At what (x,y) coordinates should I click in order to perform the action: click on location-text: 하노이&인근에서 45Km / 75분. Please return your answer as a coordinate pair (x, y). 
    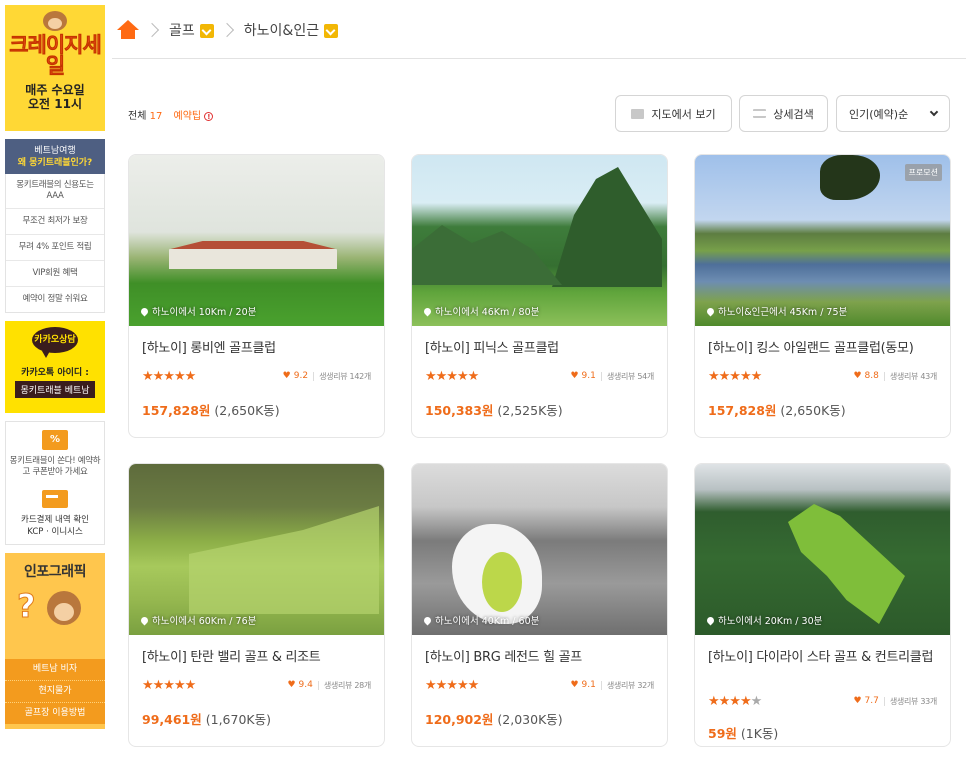
    Looking at the image, I should click on (783, 312).